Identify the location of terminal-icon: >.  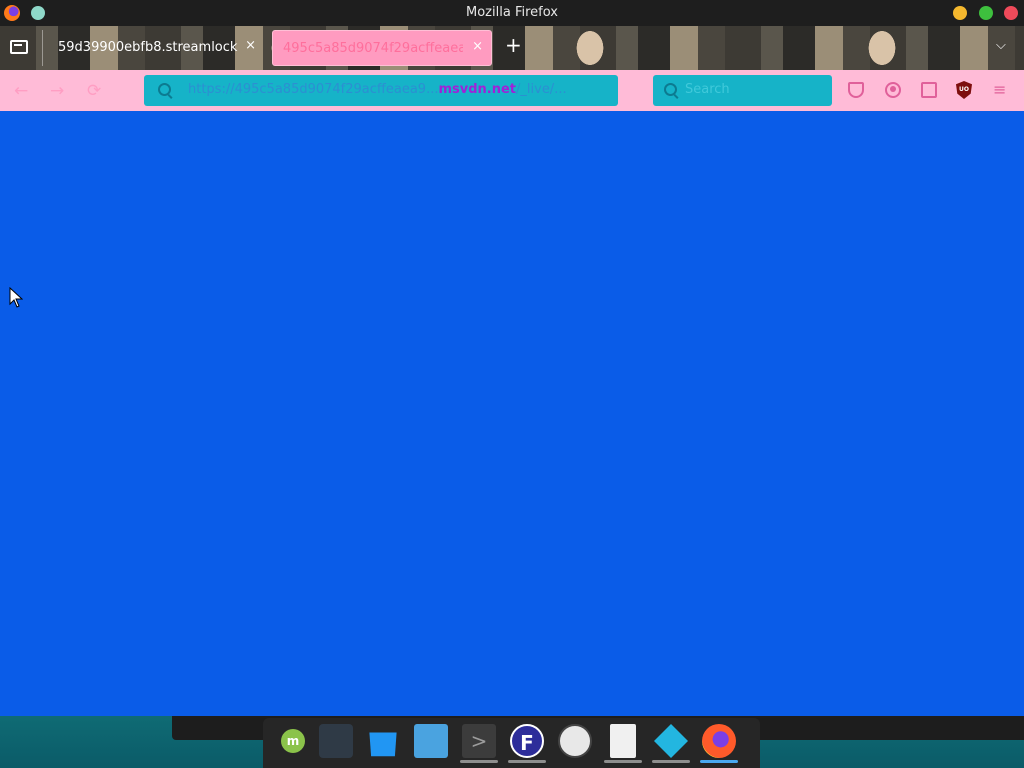
(479, 741).